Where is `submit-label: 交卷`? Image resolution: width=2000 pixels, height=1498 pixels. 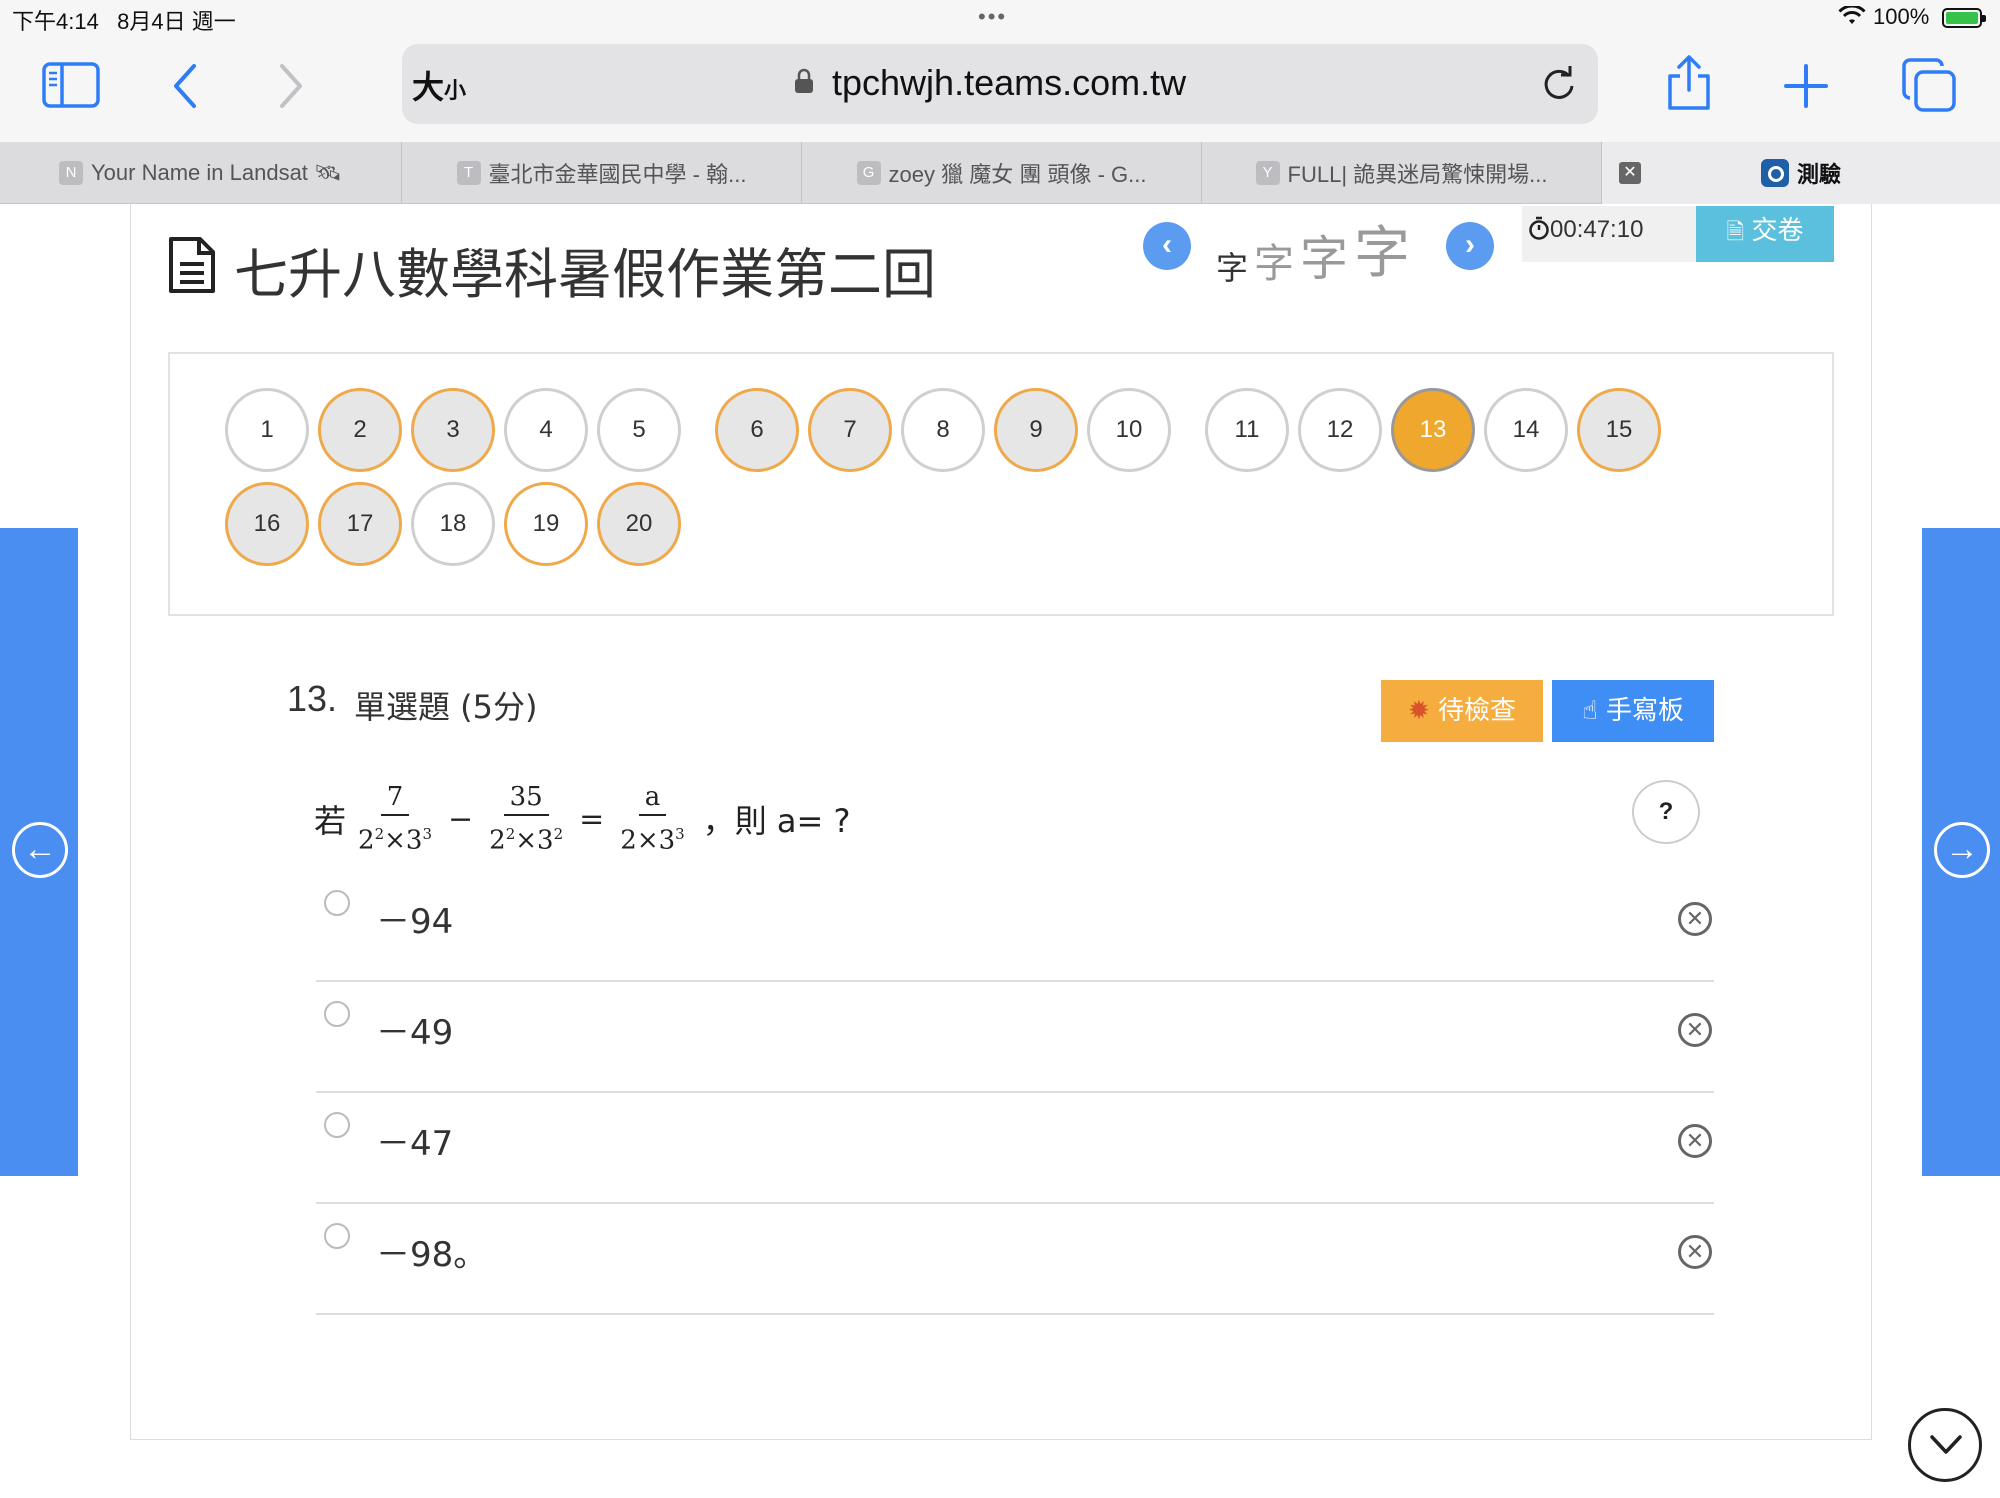 submit-label: 交卷 is located at coordinates (1777, 230).